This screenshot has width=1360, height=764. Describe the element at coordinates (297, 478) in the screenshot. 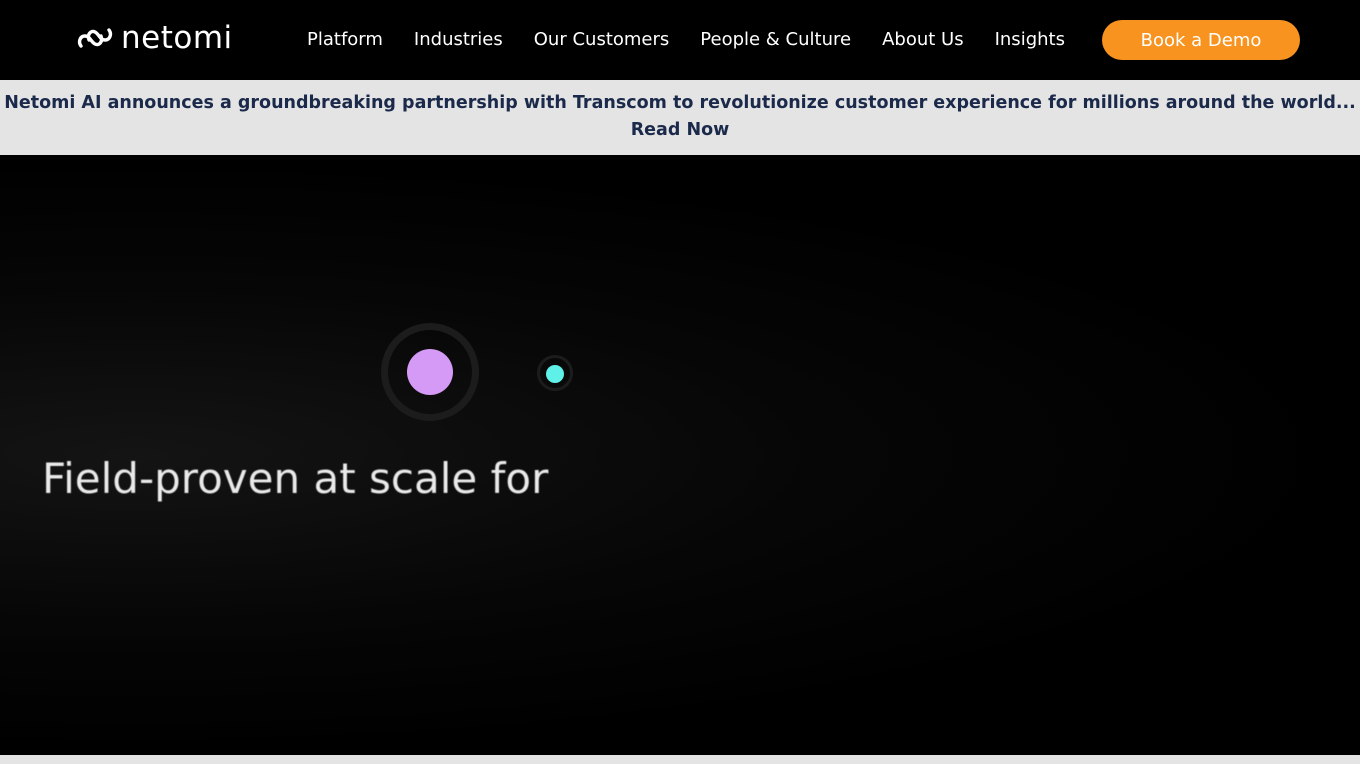

I see `hero-headline: Field-proven at scale for the` at that location.